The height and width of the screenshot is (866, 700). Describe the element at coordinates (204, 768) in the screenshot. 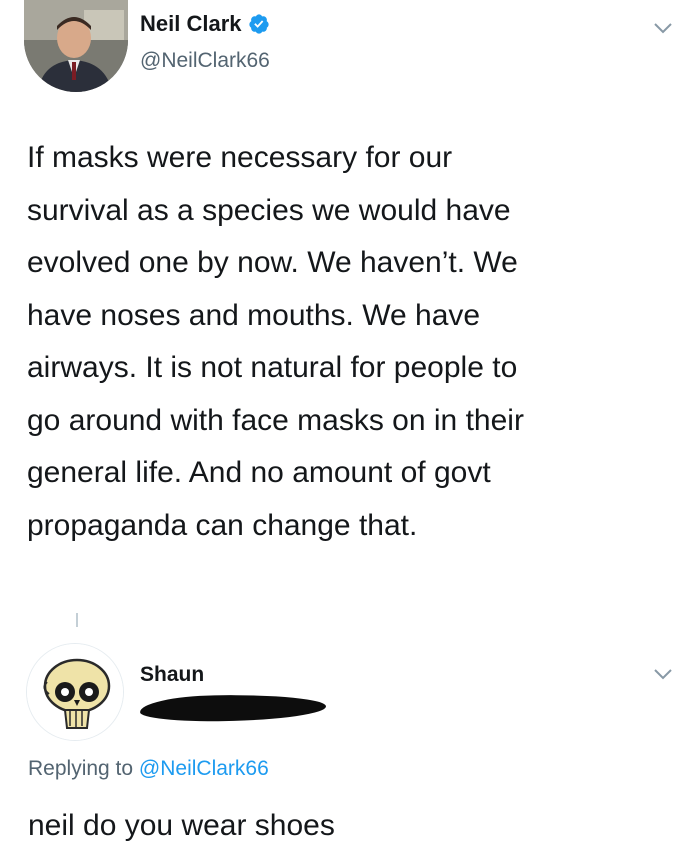

I see `replying-mention-link: @NeilClark66` at that location.